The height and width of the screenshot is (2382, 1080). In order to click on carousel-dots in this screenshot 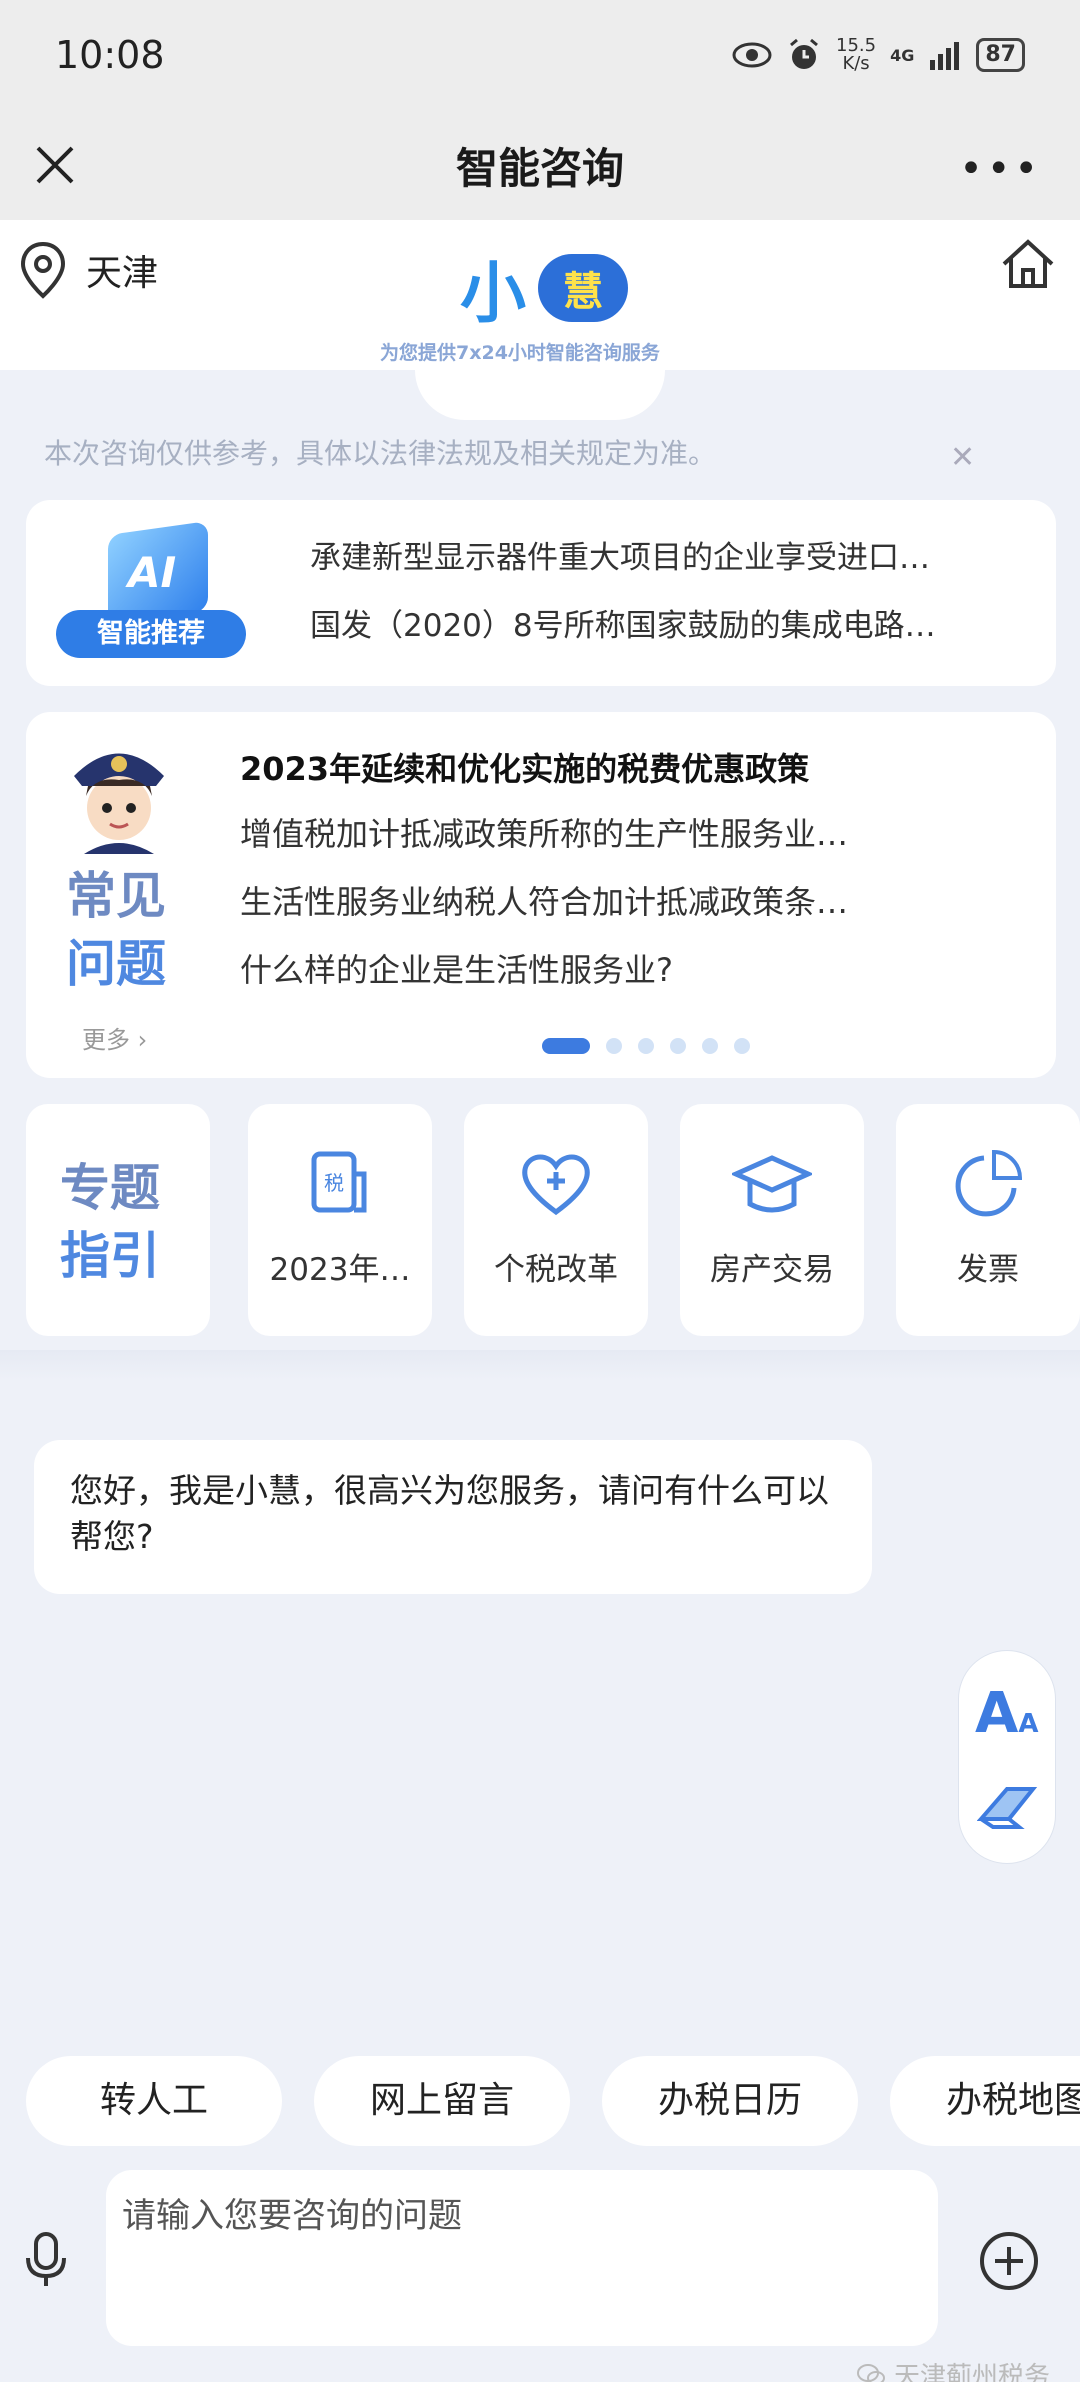, I will do `click(646, 1046)`.